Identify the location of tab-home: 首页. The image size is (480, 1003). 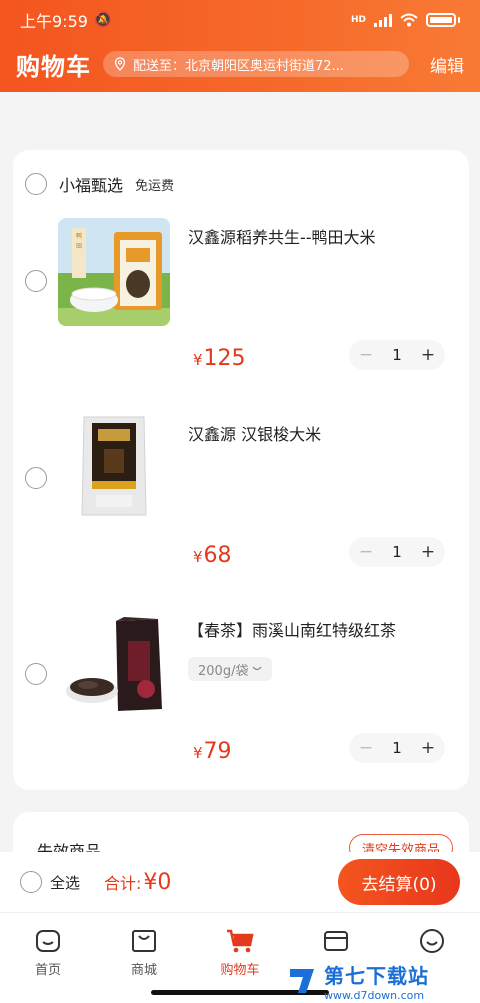
(48, 952).